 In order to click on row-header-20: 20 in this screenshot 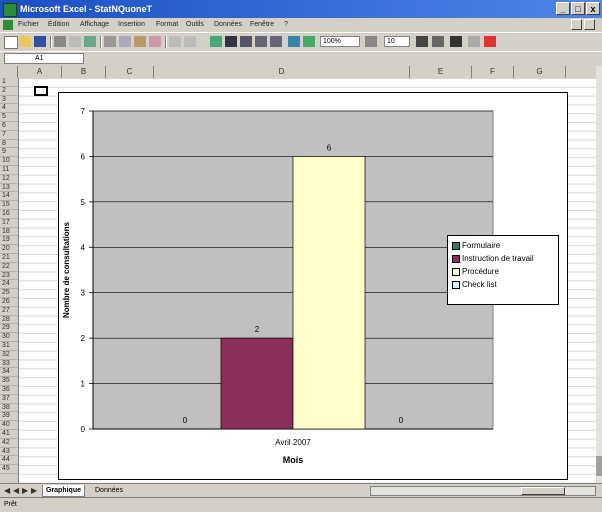, I will do `click(9, 249)`.